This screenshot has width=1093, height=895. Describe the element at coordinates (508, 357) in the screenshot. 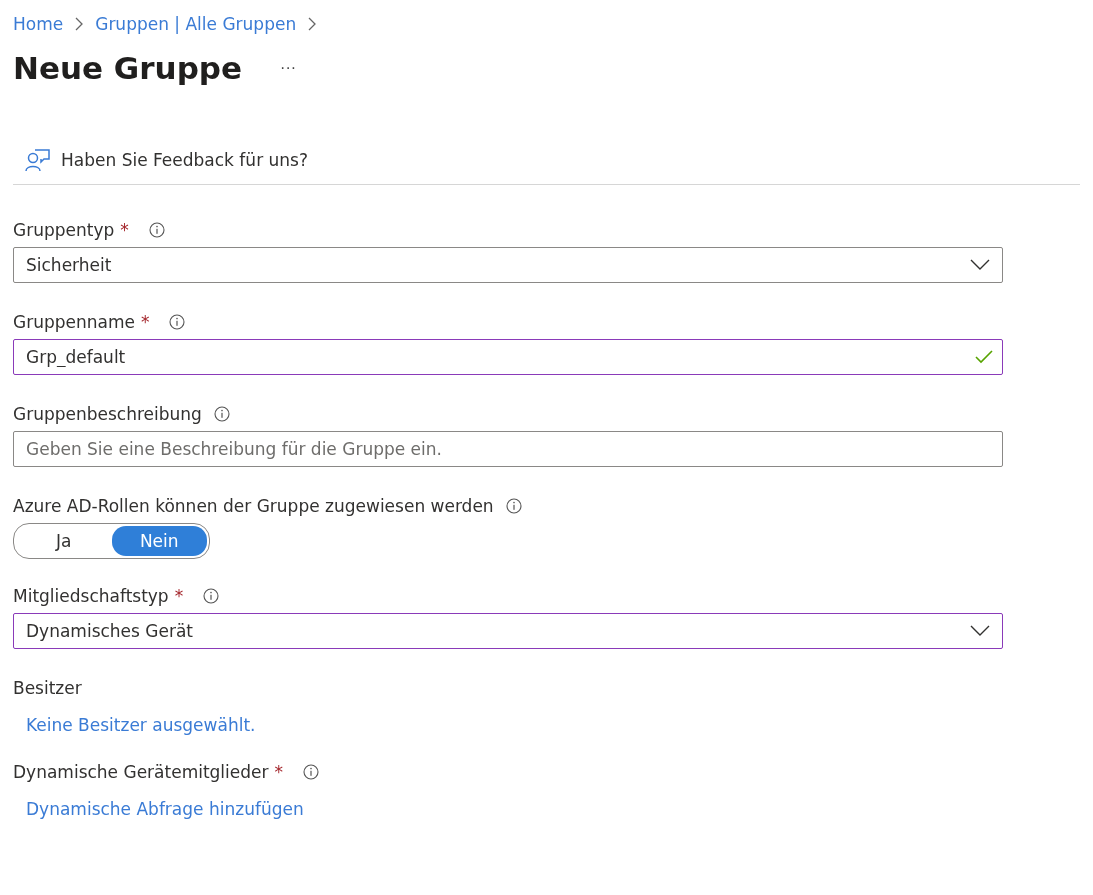

I see `text-input: Grp_default` at that location.